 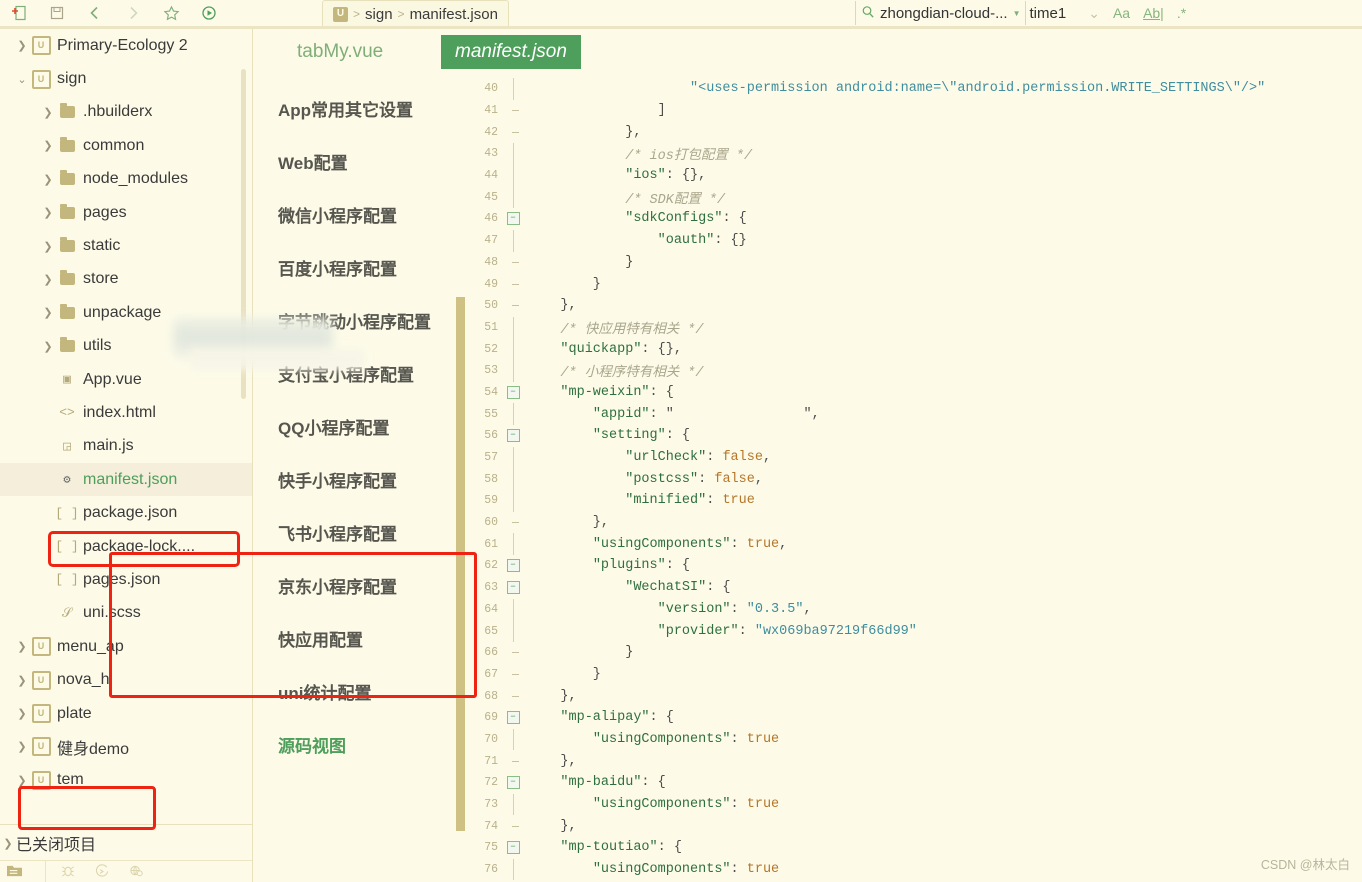 What do you see at coordinates (1047, 13) in the screenshot?
I see `search-input: time1` at bounding box center [1047, 13].